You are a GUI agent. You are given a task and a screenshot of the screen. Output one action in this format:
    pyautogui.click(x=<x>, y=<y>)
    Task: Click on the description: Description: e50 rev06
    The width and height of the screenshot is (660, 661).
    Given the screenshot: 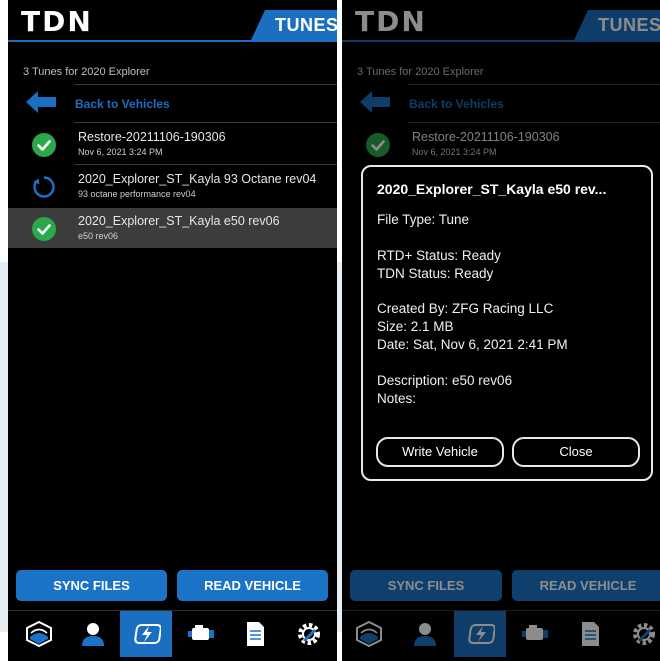 What is the action you would take?
    pyautogui.click(x=445, y=380)
    